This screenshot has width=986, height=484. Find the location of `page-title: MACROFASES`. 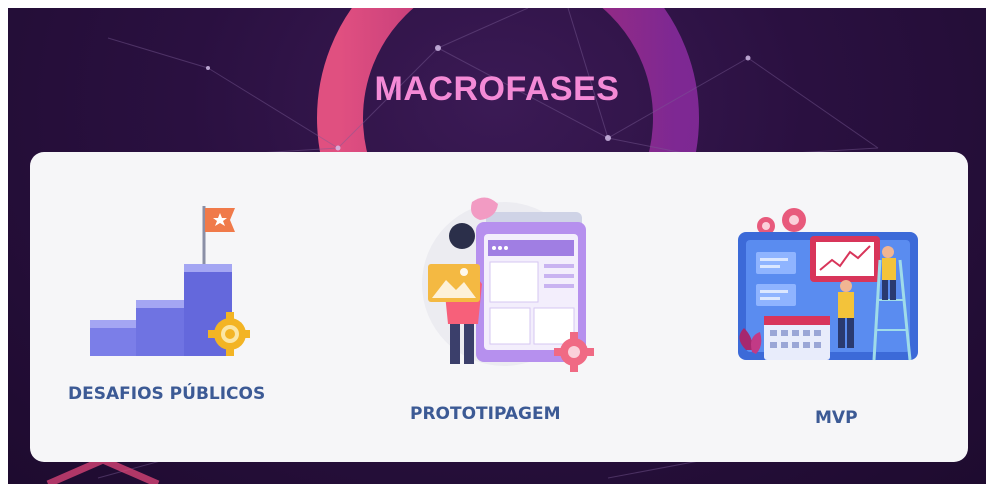

page-title: MACROFASES is located at coordinates (497, 89).